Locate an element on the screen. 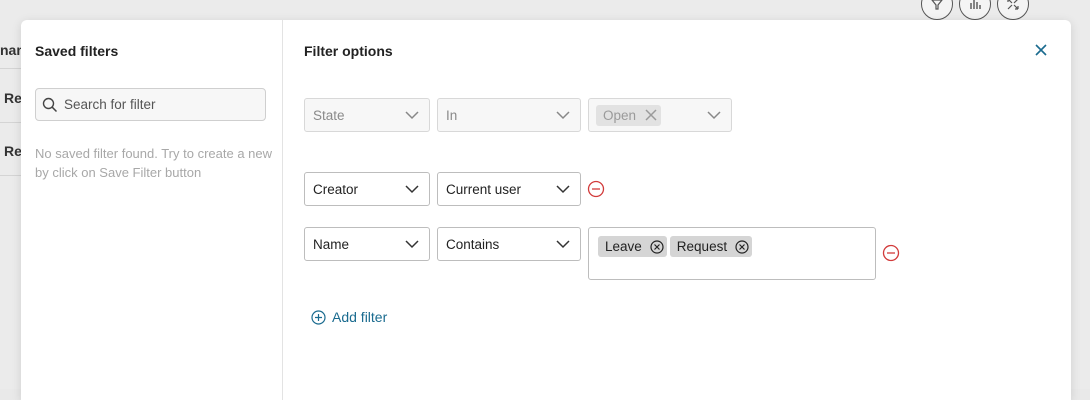  value-chip-leave: Leave is located at coordinates (632, 246).